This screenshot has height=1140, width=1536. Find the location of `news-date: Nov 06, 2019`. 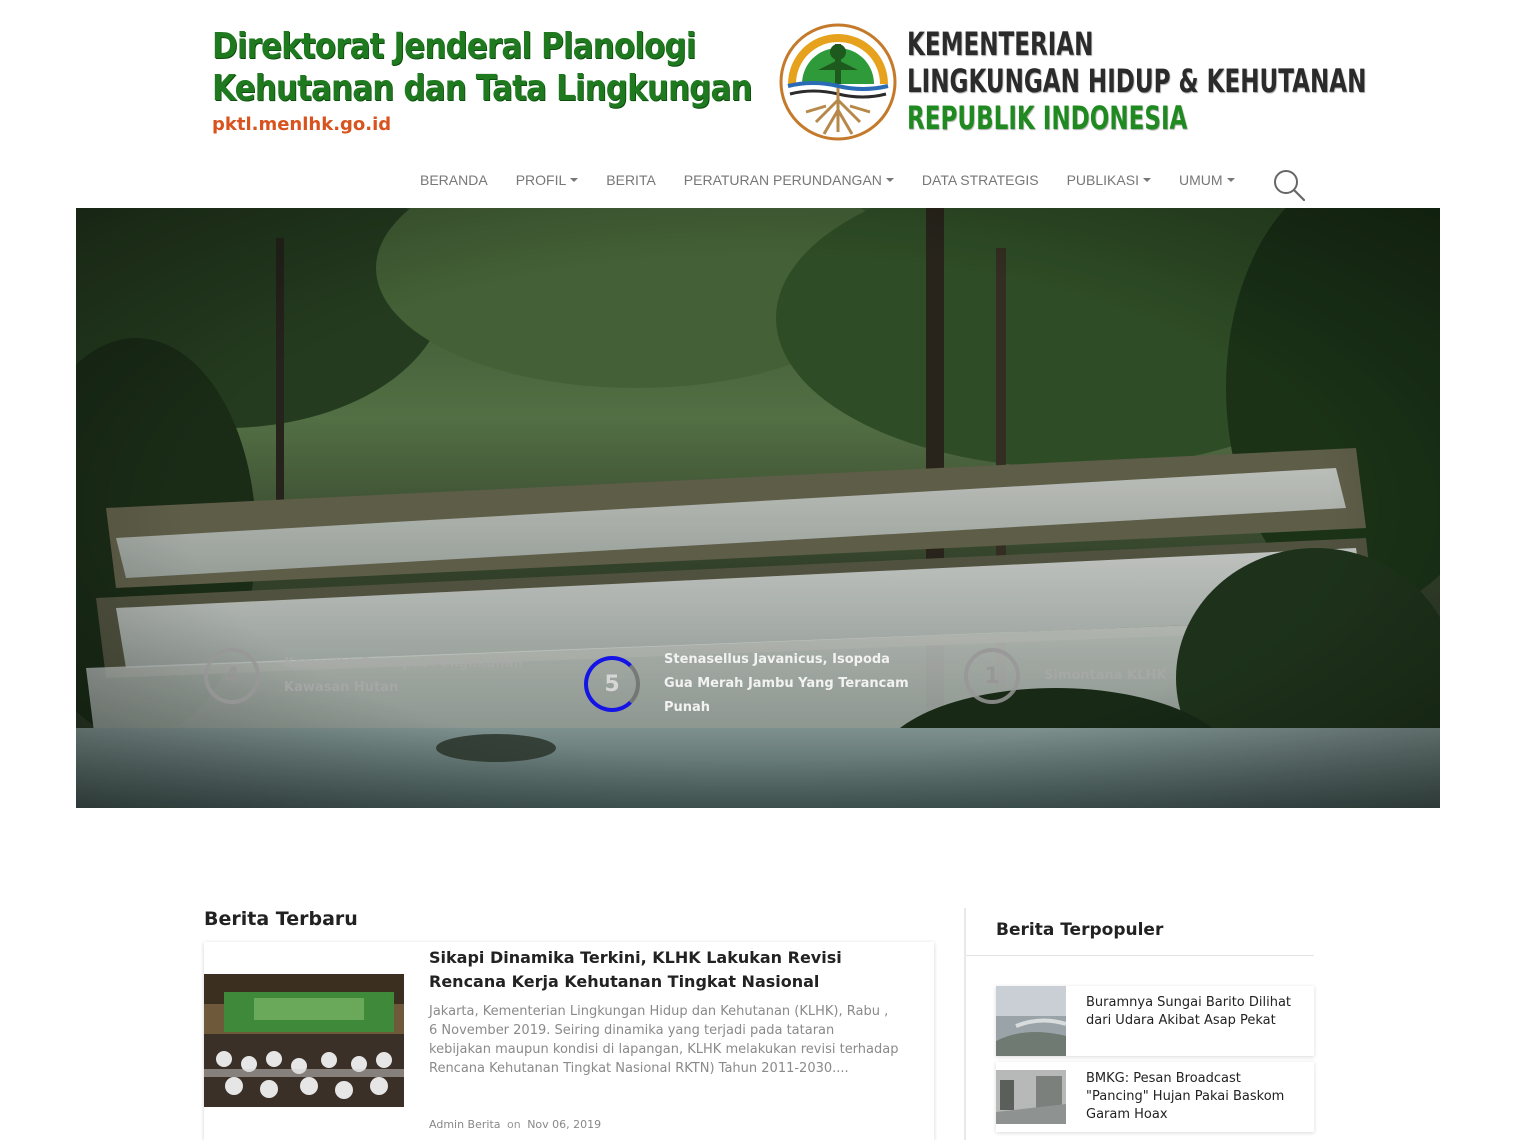

news-date: Nov 06, 2019 is located at coordinates (564, 1124).